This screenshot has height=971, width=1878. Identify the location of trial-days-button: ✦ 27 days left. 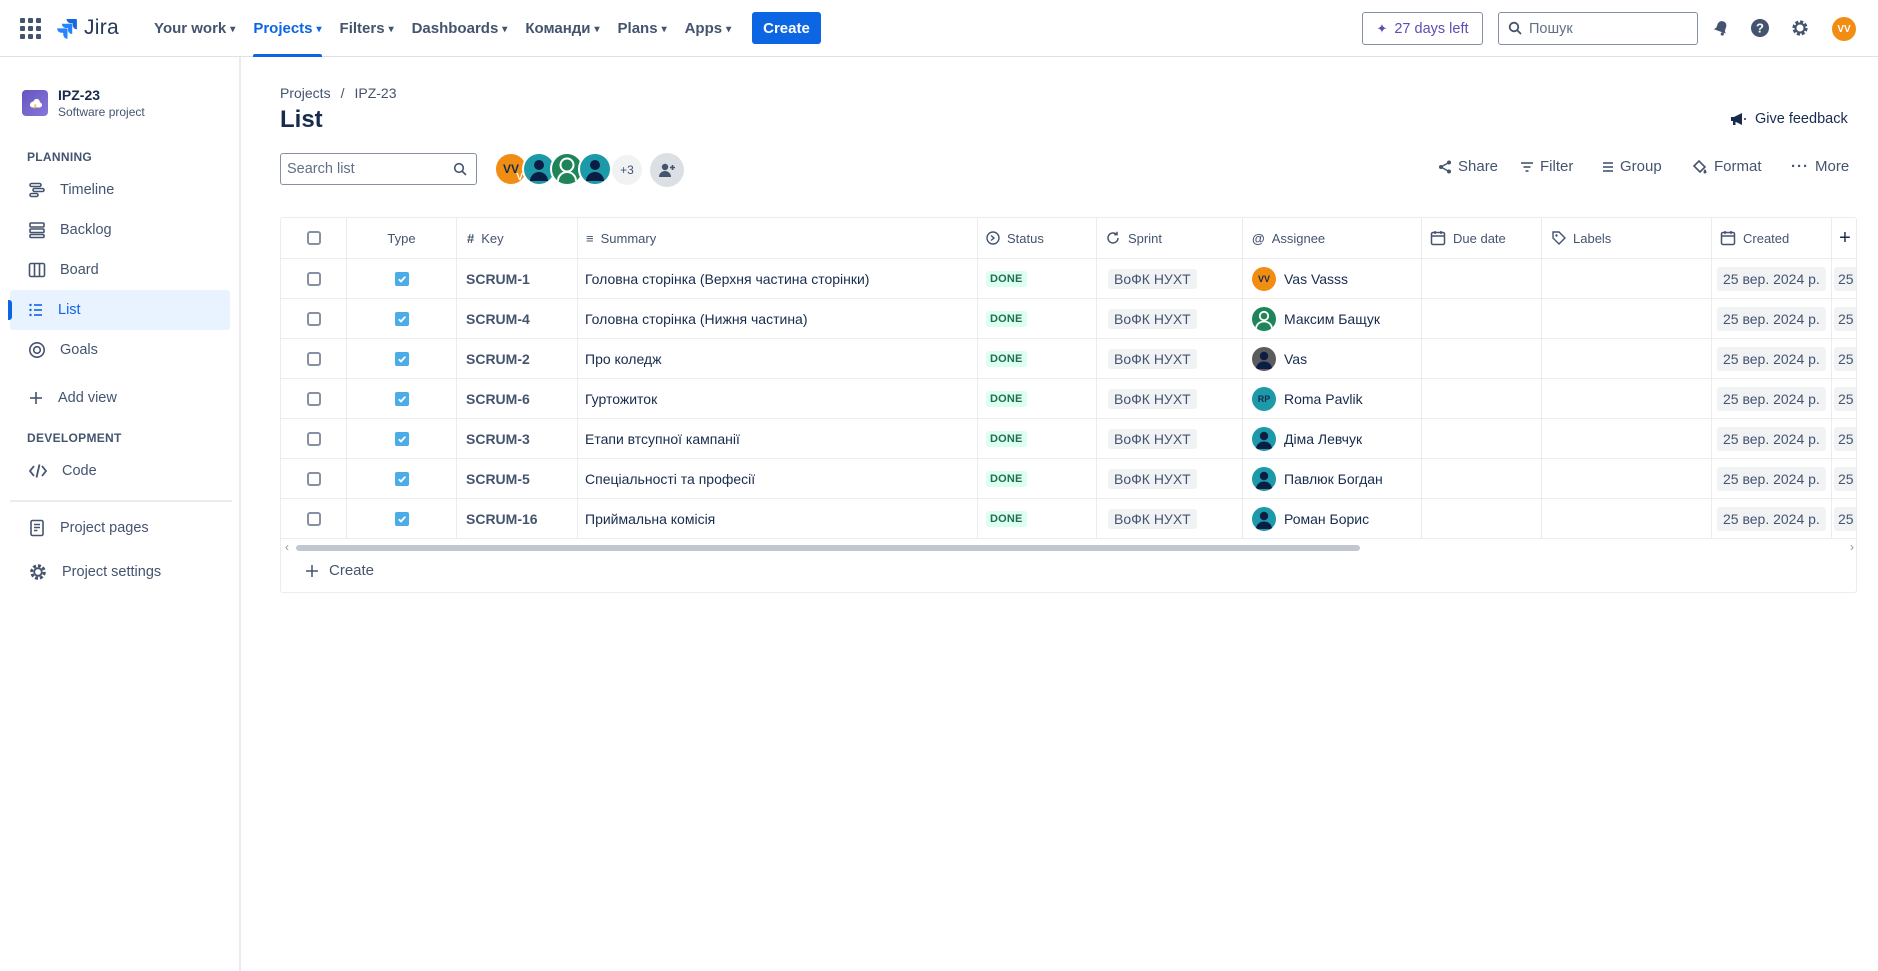
(1422, 28).